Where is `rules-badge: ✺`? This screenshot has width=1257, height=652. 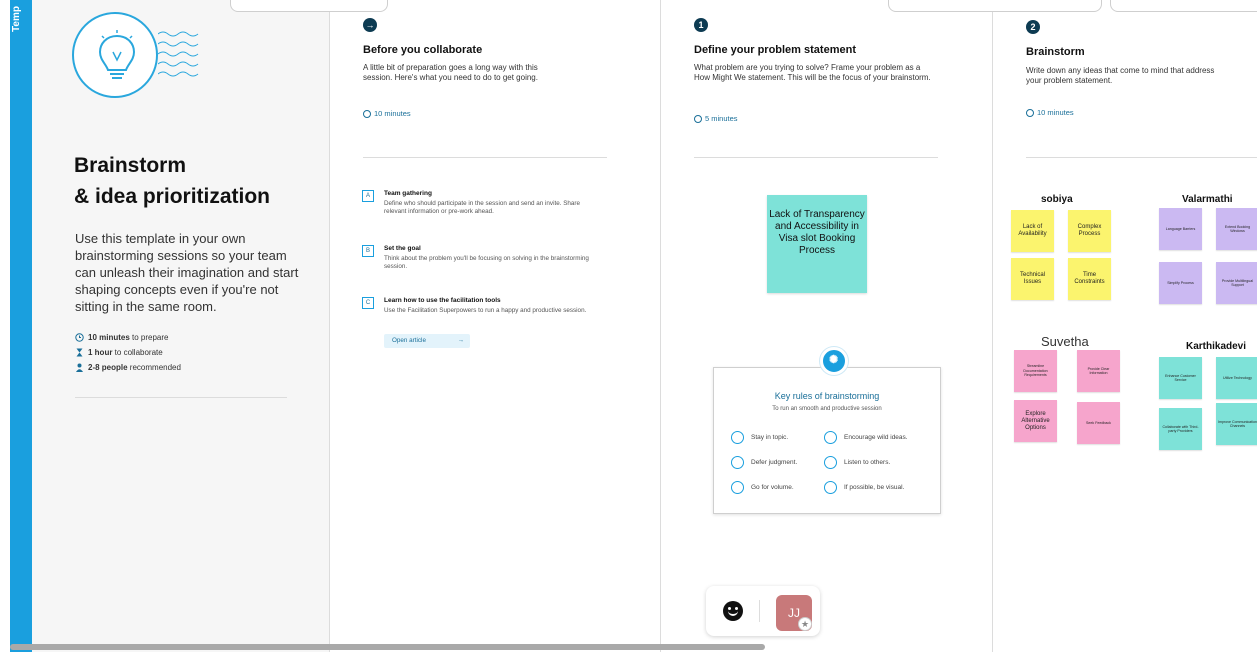
rules-badge: ✺ is located at coordinates (834, 361).